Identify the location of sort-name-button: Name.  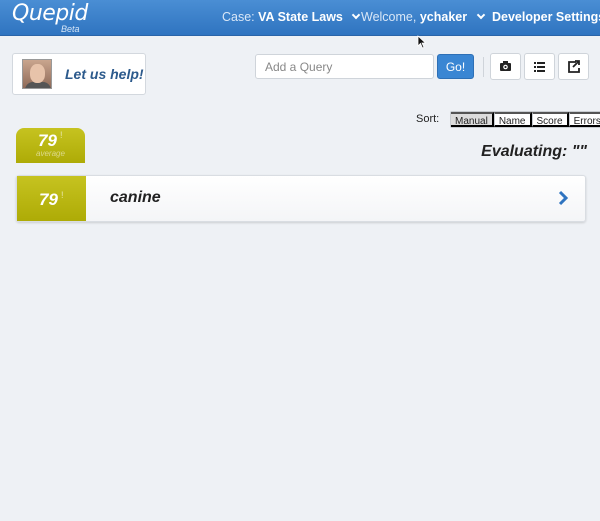
(512, 119).